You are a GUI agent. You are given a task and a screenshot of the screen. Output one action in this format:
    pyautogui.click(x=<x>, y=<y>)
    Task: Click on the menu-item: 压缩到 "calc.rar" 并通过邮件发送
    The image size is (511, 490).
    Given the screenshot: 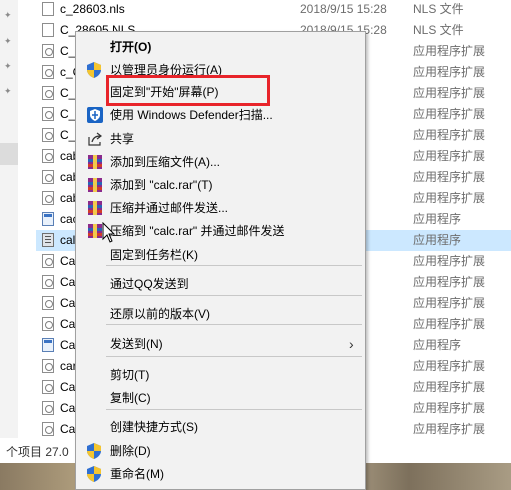 What is the action you would take?
    pyautogui.click(x=220, y=231)
    